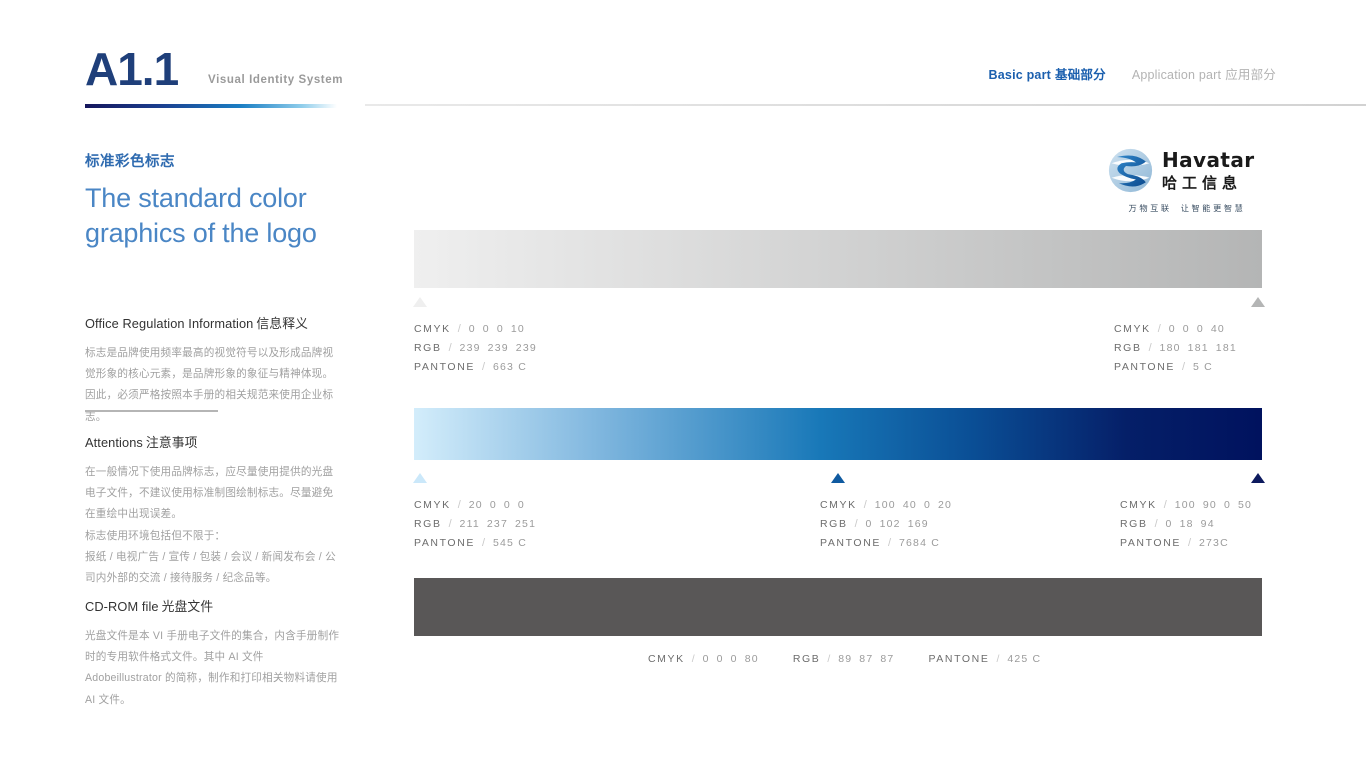 This screenshot has width=1366, height=768. I want to click on brand-logo: Havatar 哈工信息 万物互联 让智能更智慧, so click(1187, 181).